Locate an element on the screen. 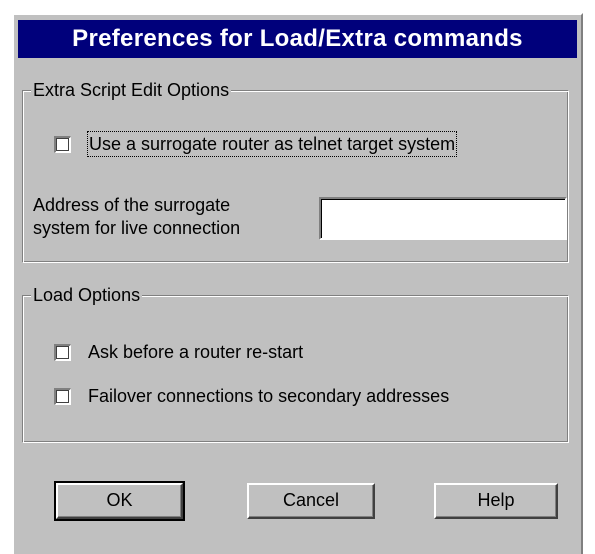 This screenshot has height=554, width=595. load-options-legend: Load Options is located at coordinates (87, 295).